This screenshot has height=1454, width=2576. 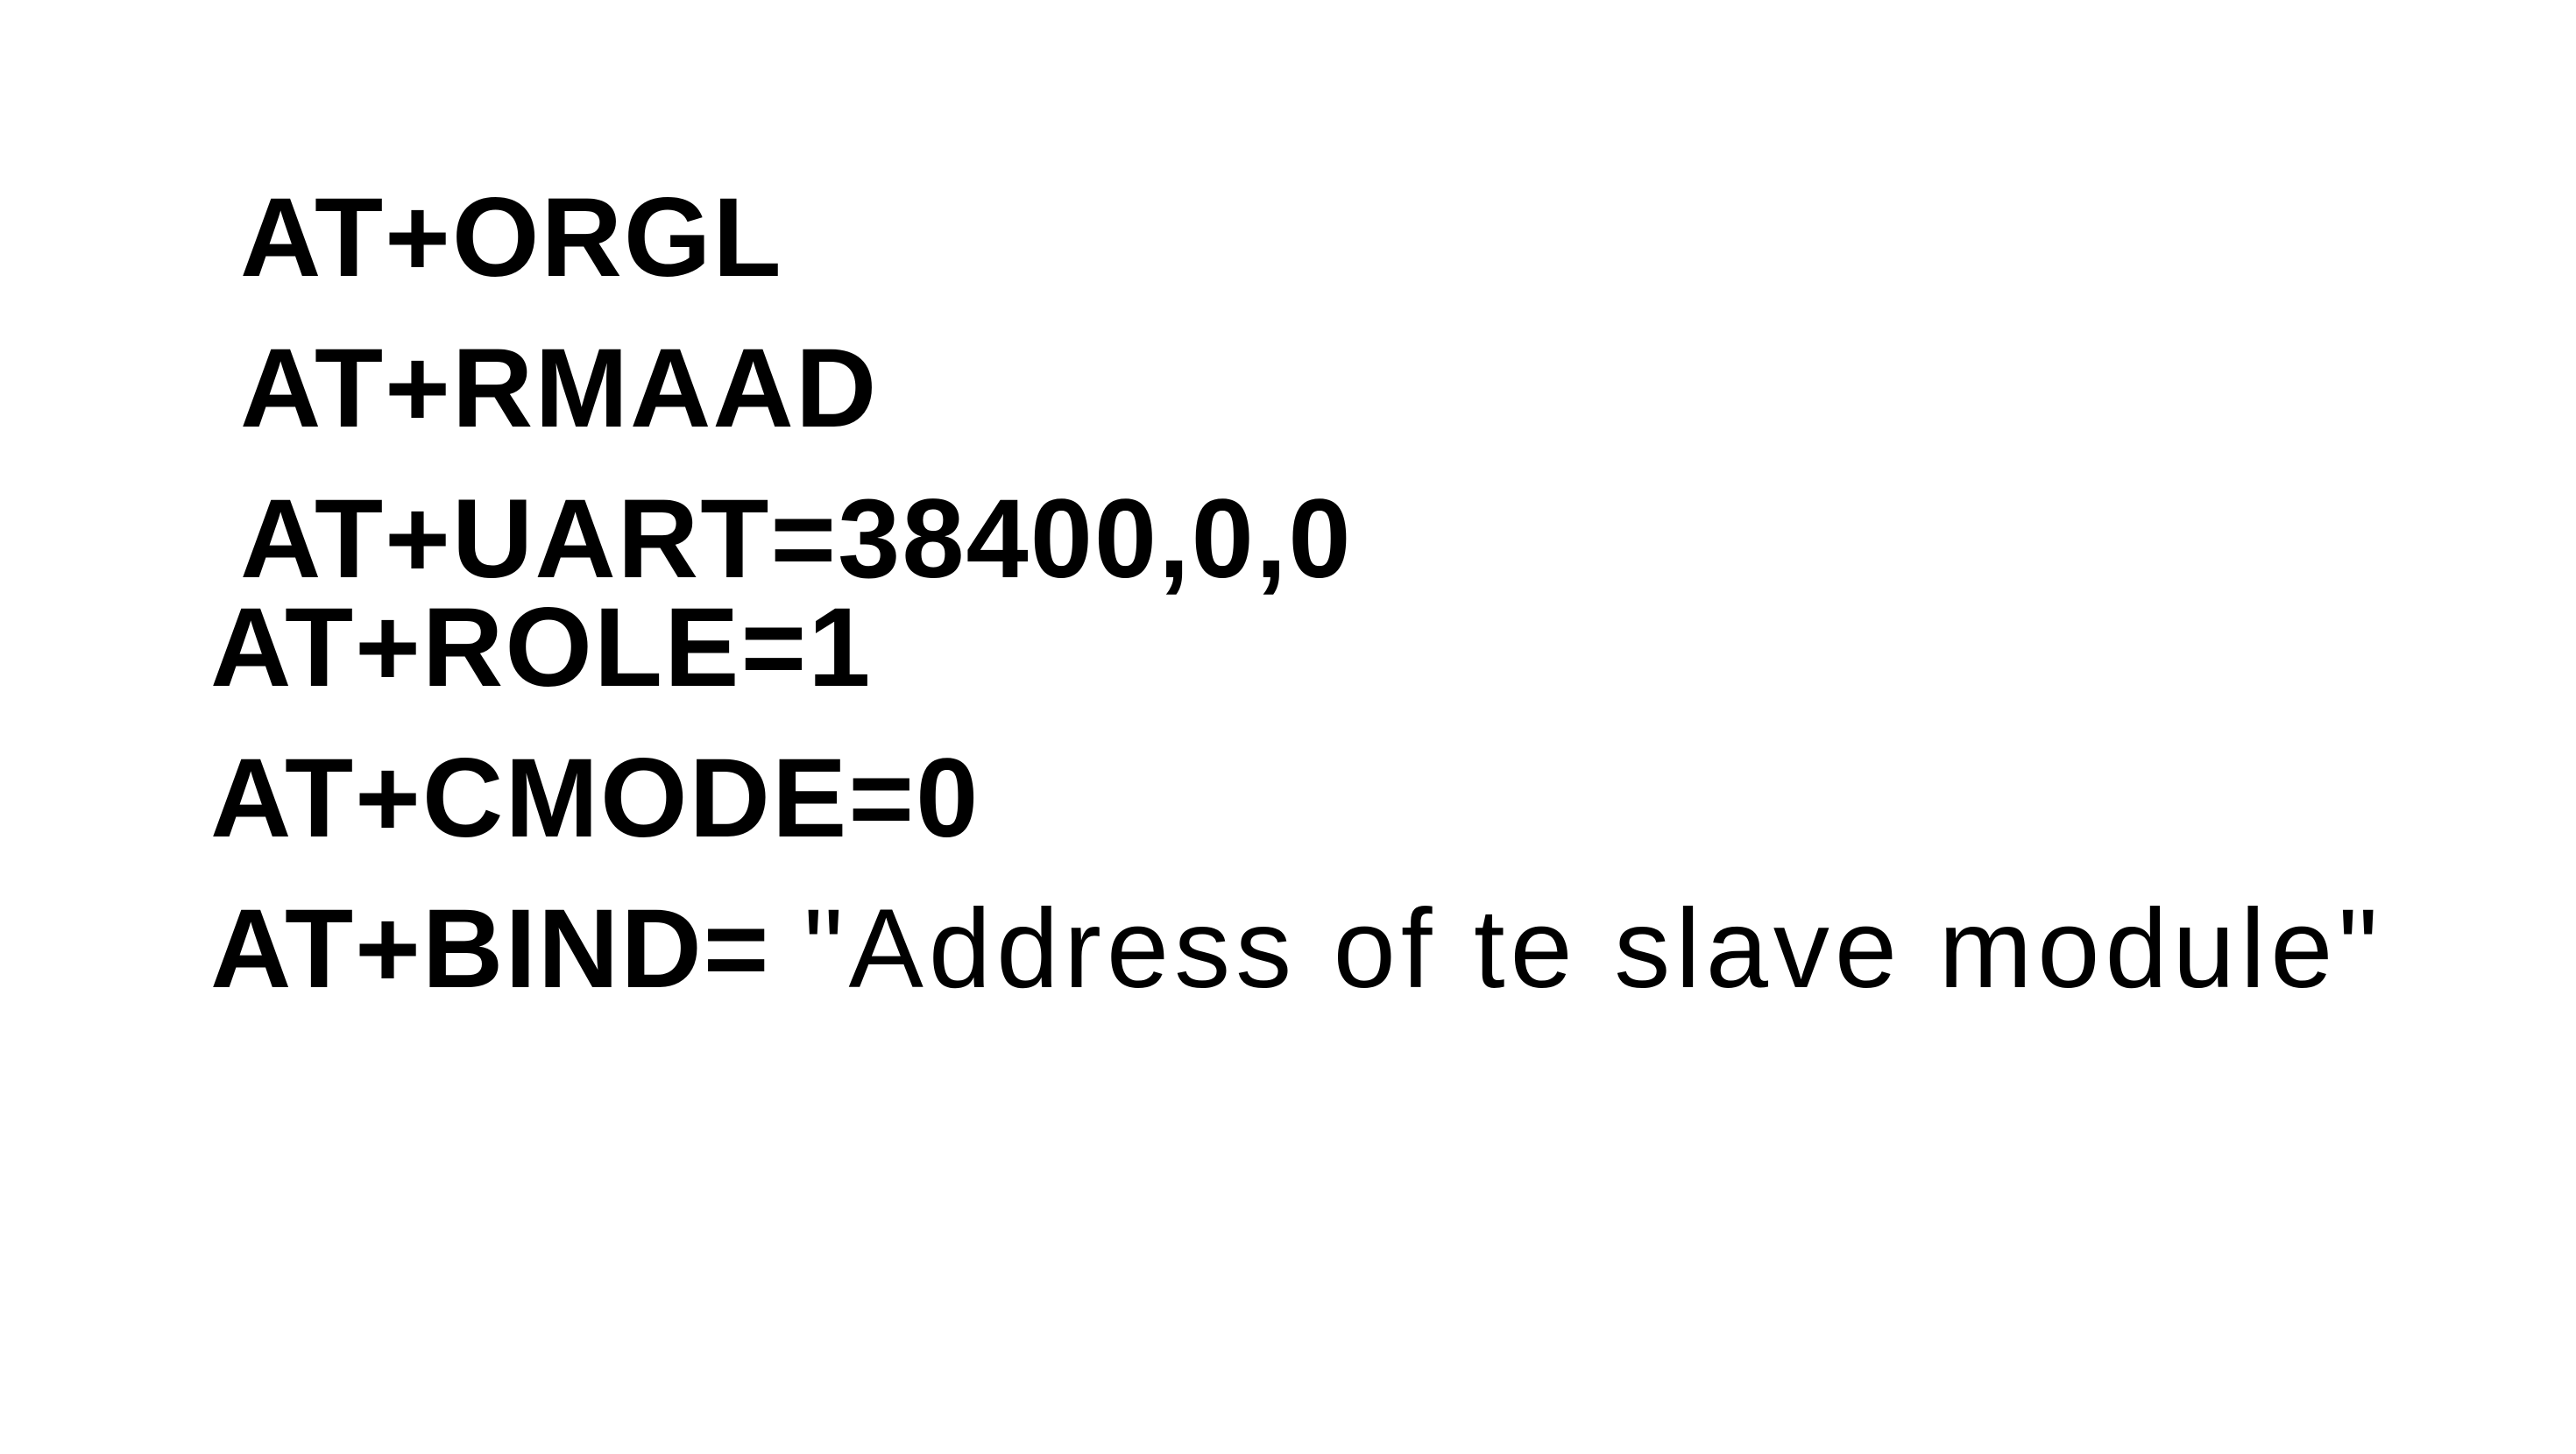 I want to click on command-cmode: AT+CMODE=0, so click(x=595, y=799).